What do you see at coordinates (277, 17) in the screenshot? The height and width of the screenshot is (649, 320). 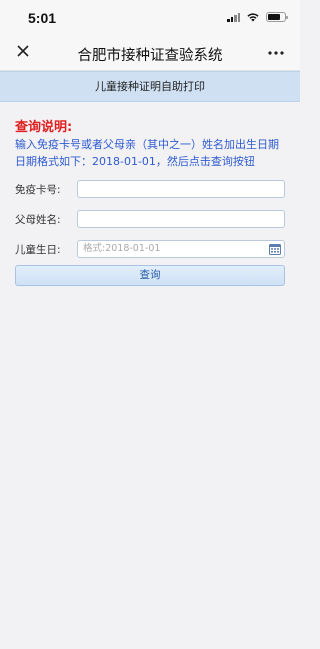 I see `battery-icon` at bounding box center [277, 17].